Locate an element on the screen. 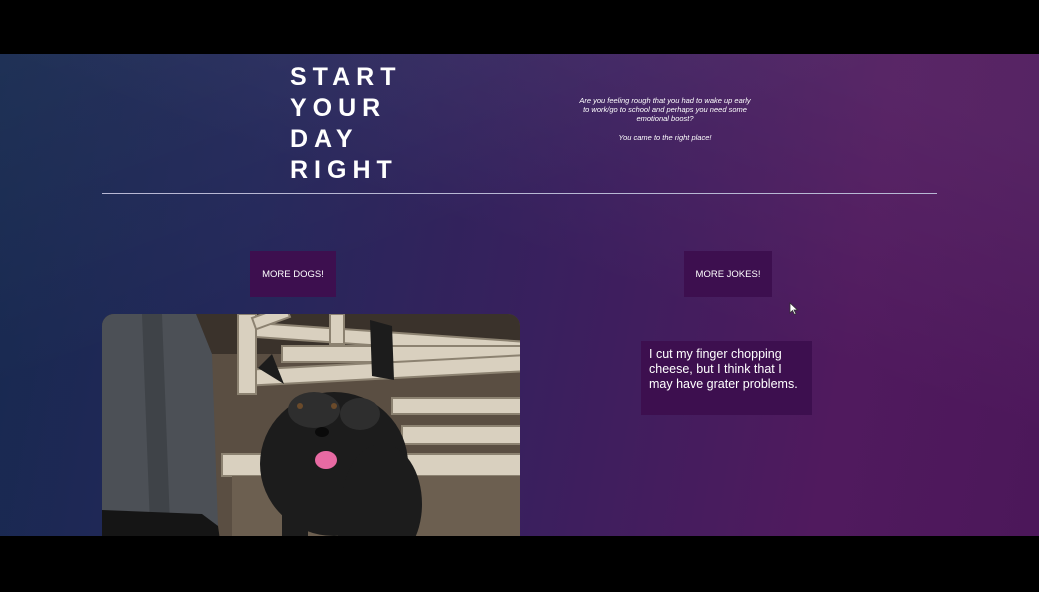 This screenshot has width=1039, height=592. title-line-2: YOUR is located at coordinates (338, 108).